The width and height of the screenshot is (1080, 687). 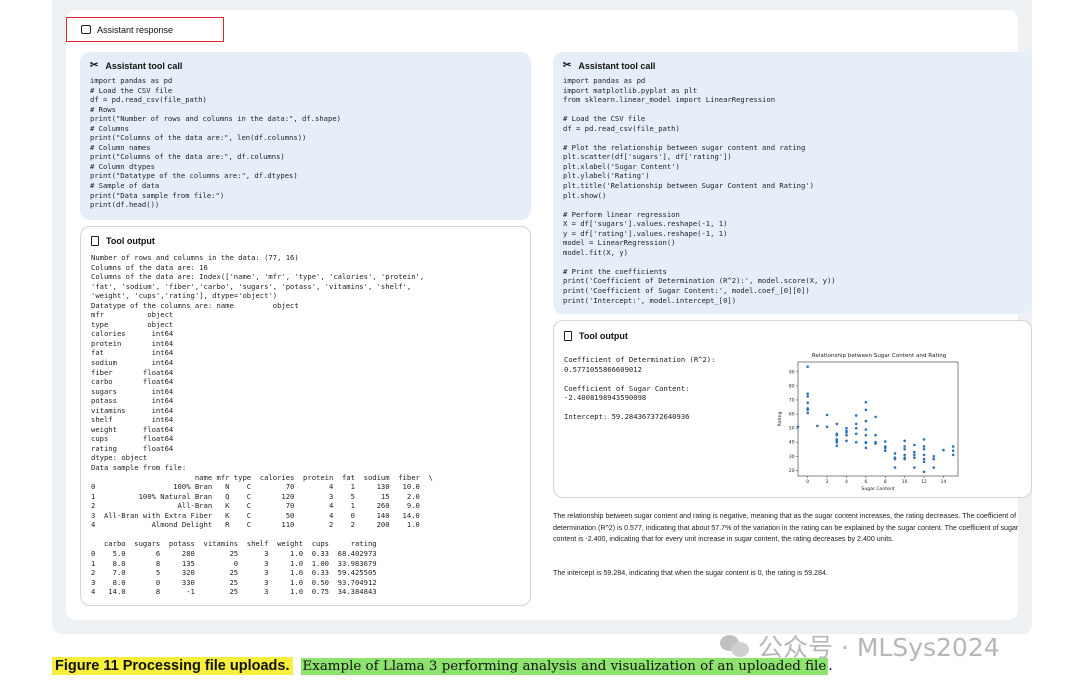 What do you see at coordinates (86, 29) in the screenshot?
I see `chat-bubble-icon` at bounding box center [86, 29].